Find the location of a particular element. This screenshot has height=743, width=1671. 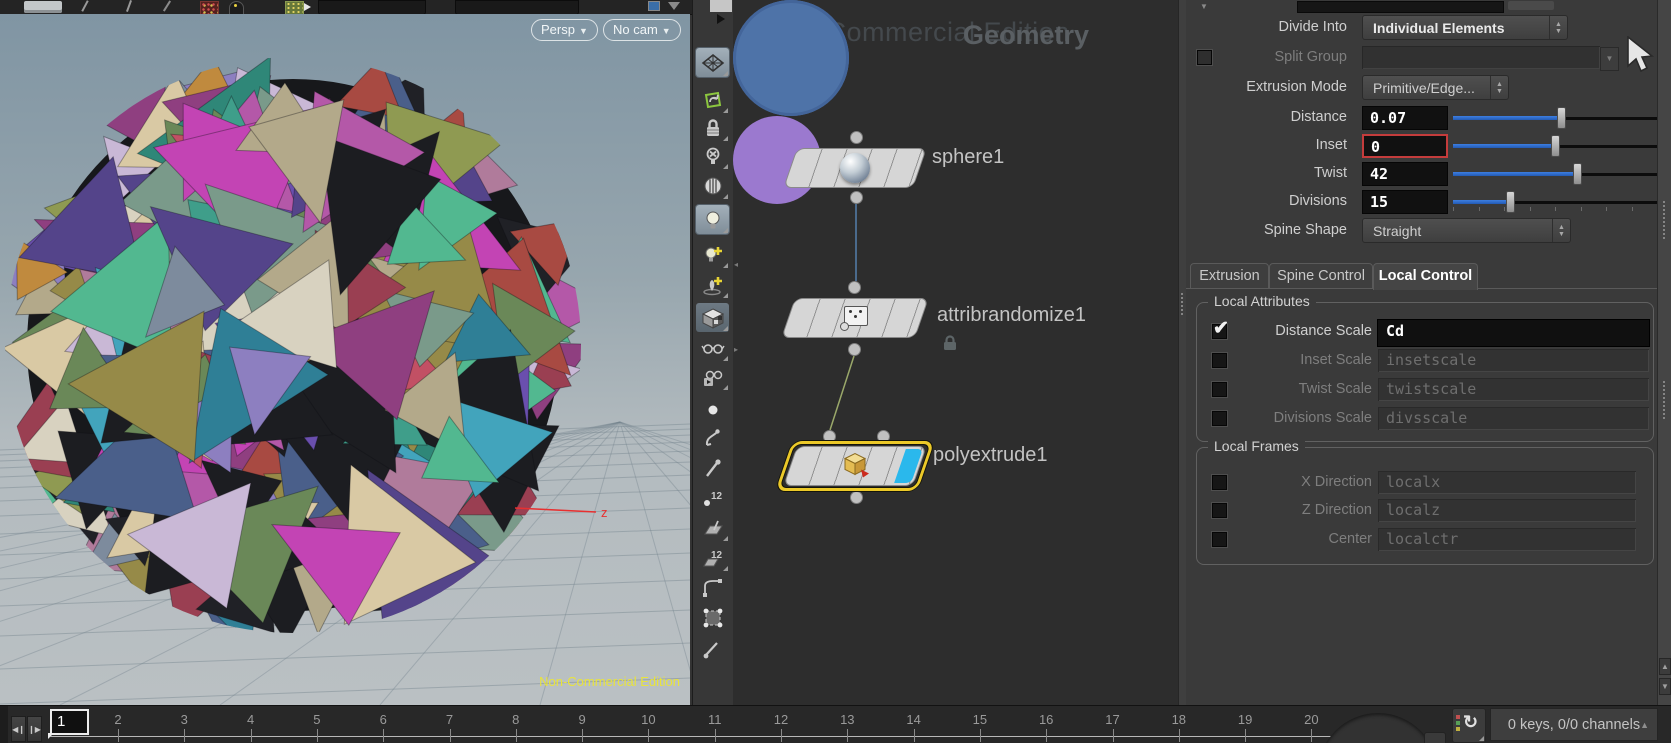

group-field-z-direction: localz is located at coordinates (1507, 510).